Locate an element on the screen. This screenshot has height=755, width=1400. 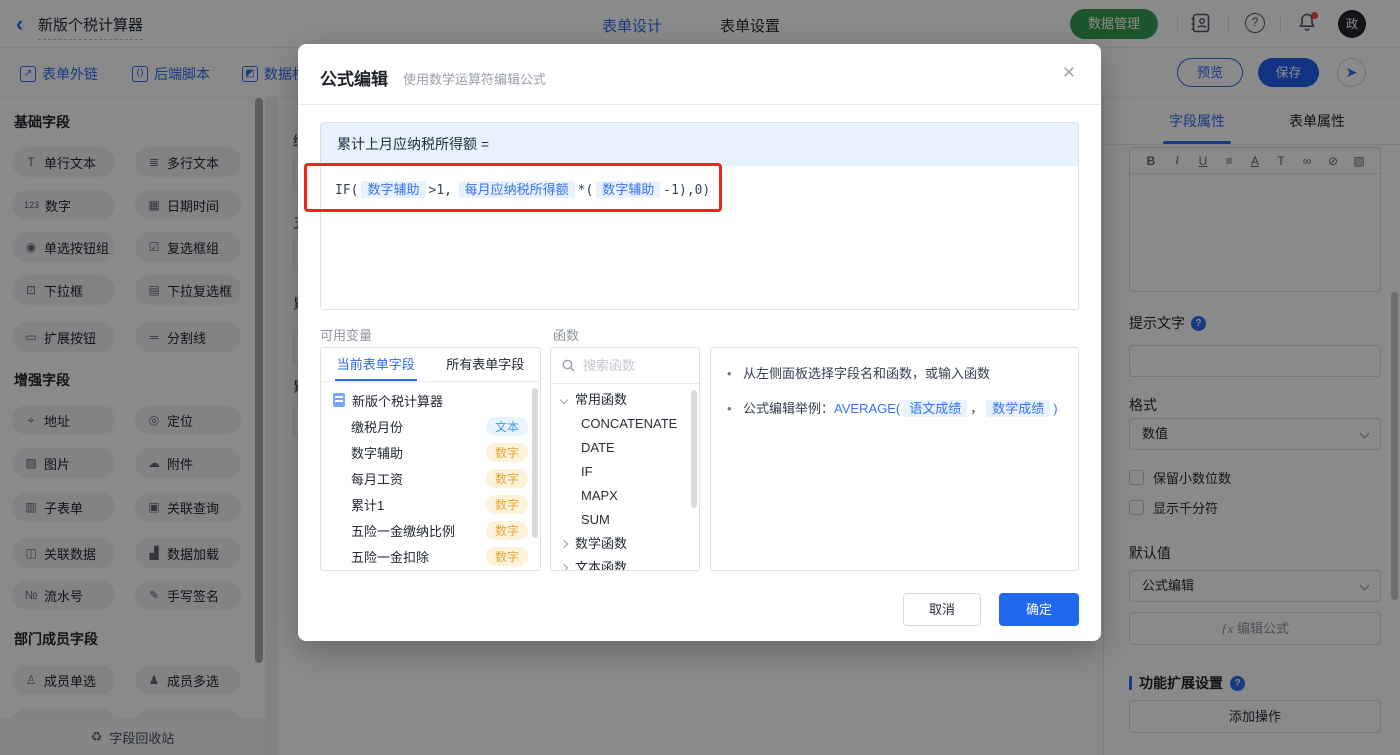
modal-title: 公式编辑 is located at coordinates (354, 79).